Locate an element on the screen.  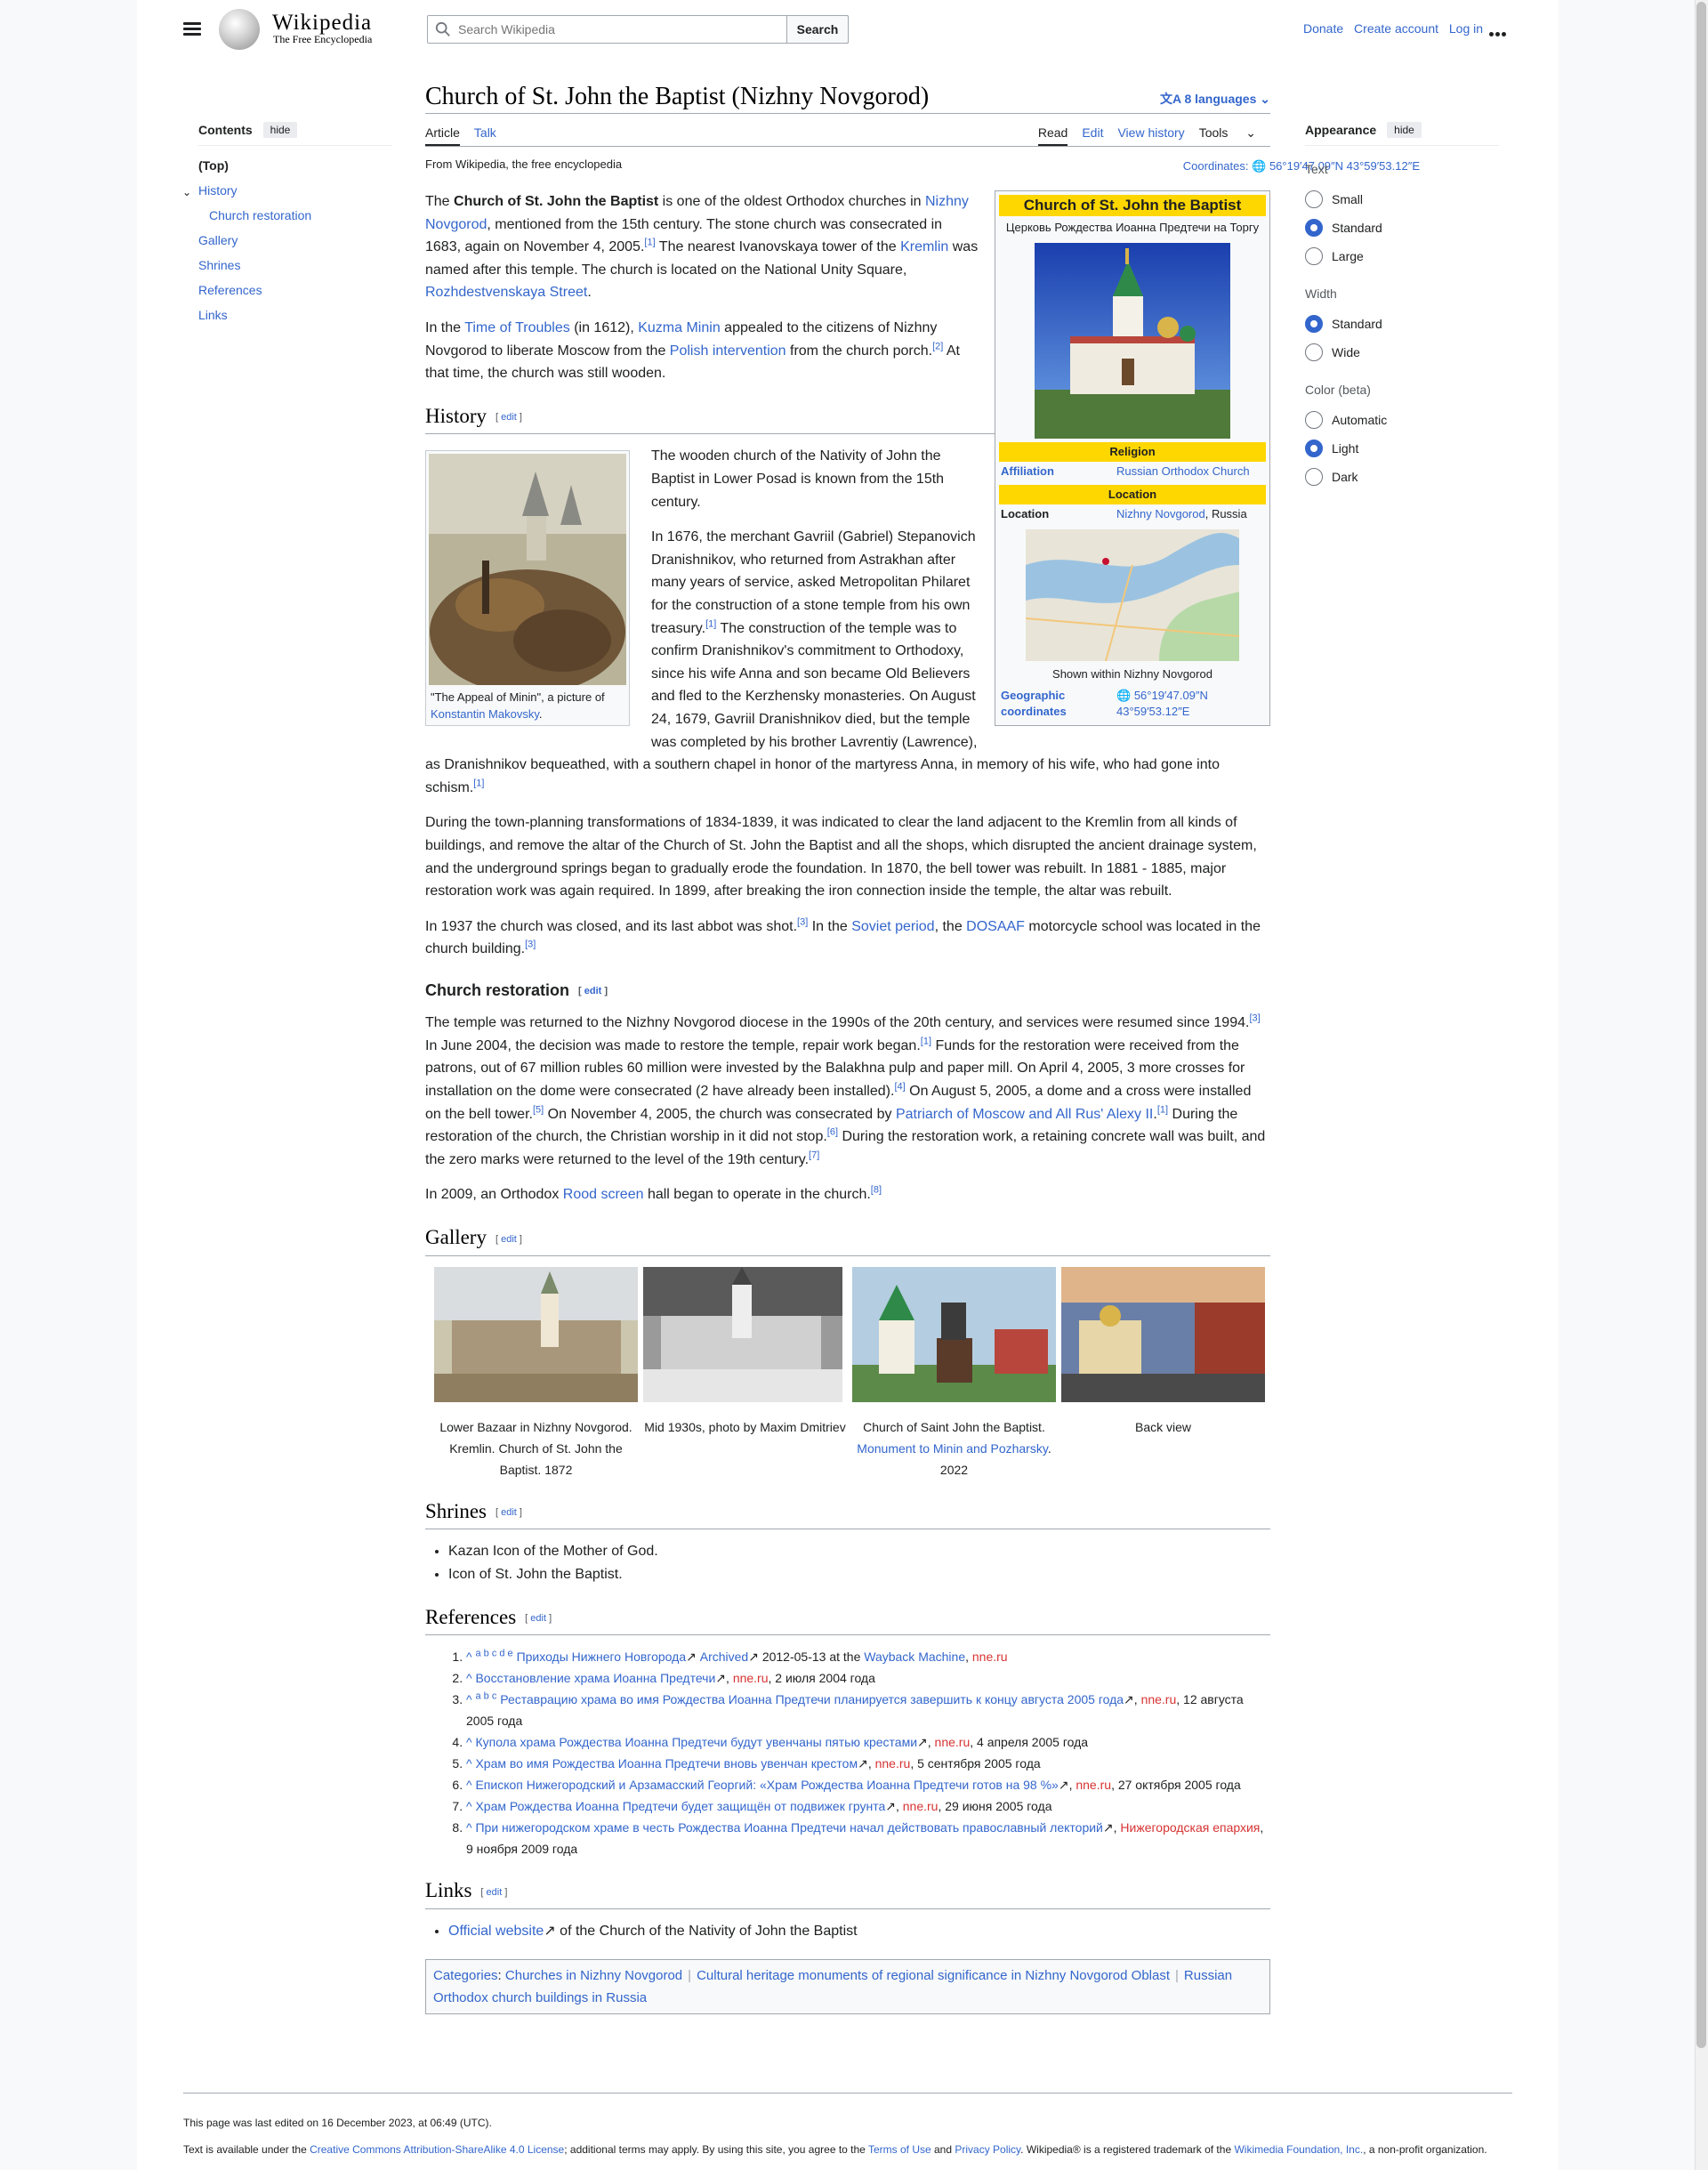
wayback-link: Wayback Machine is located at coordinates (914, 1657).